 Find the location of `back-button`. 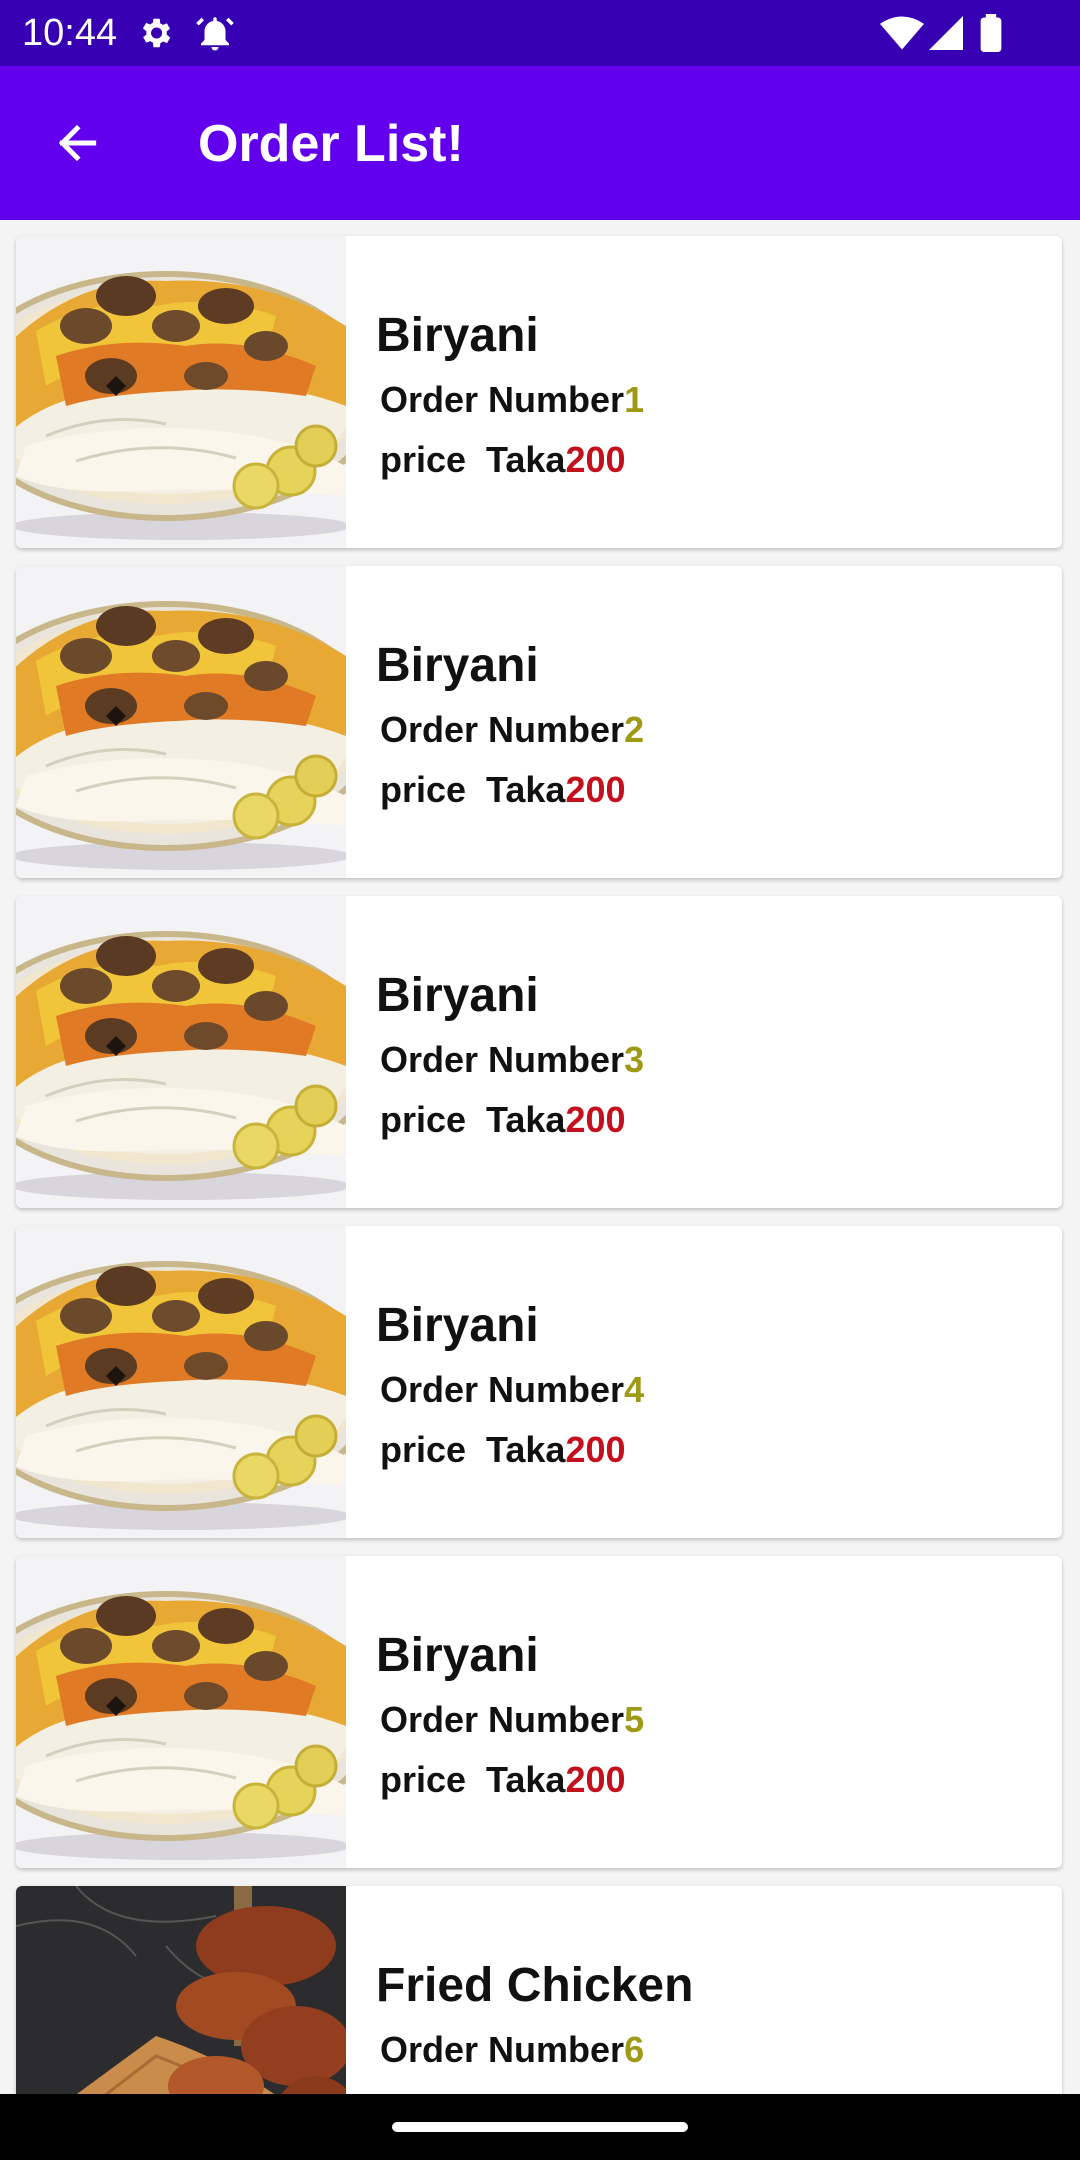

back-button is located at coordinates (77, 143).